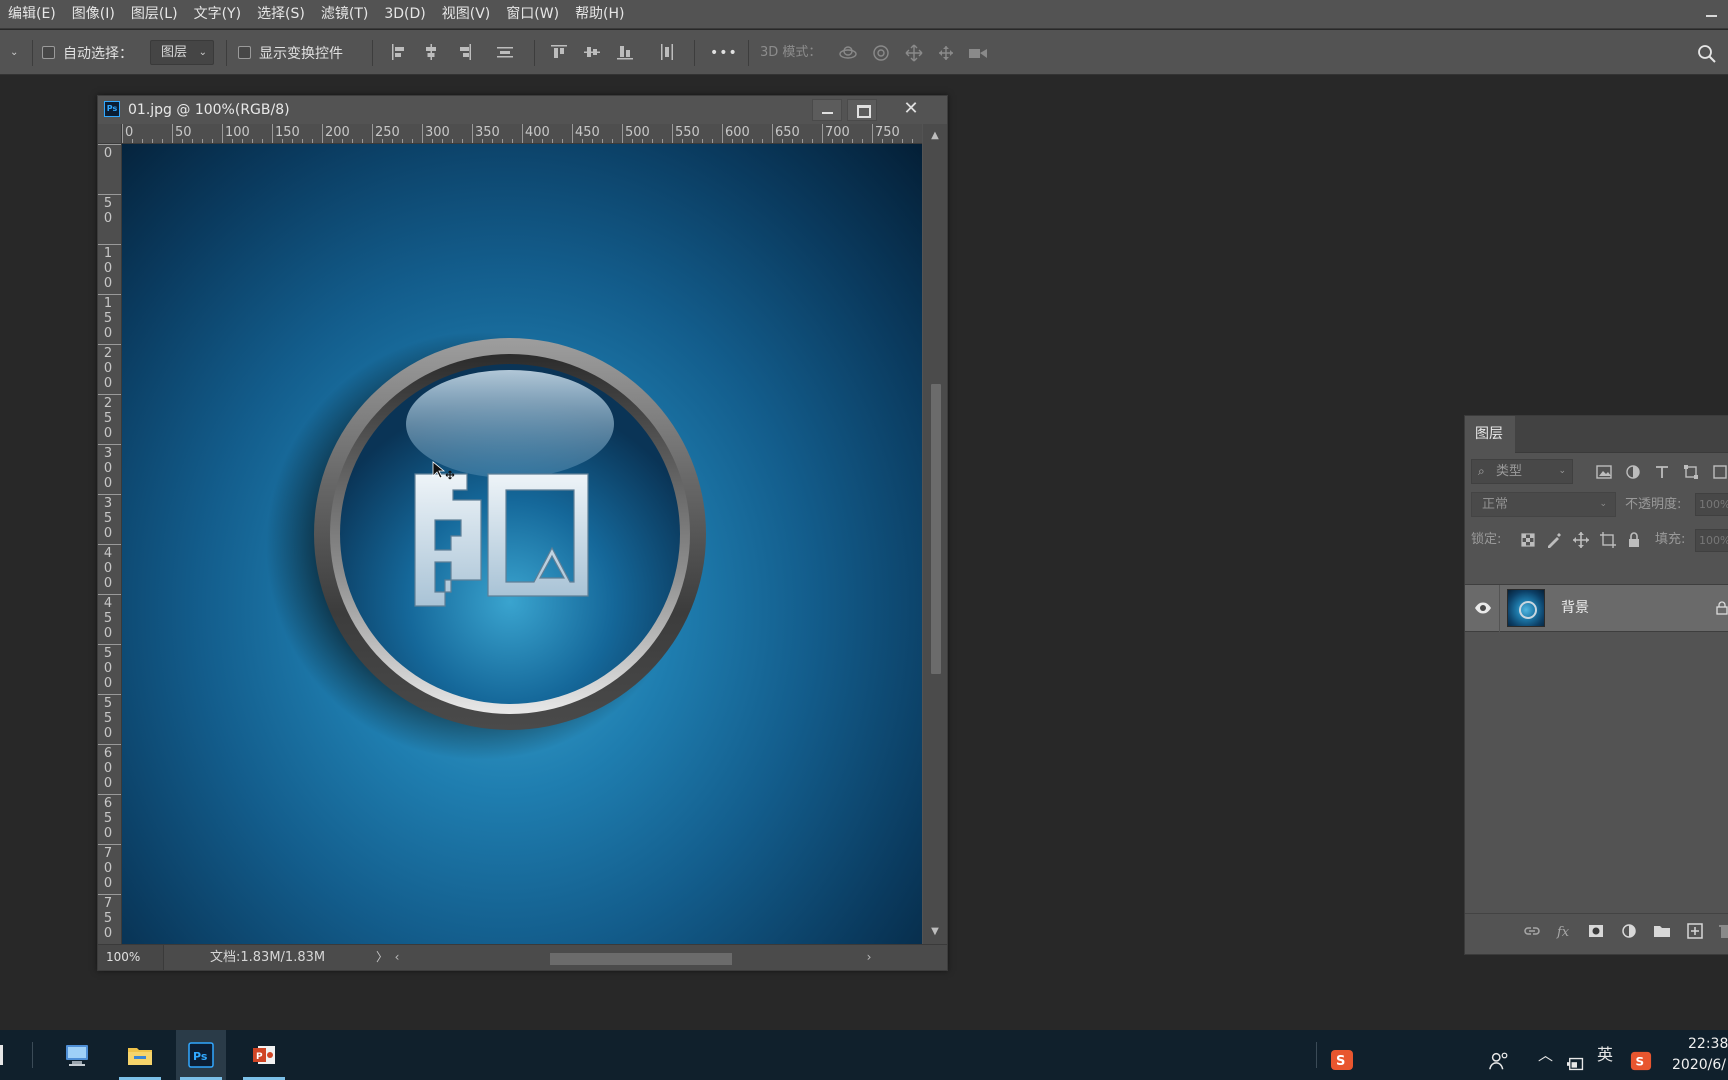 This screenshot has width=1728, height=1080. What do you see at coordinates (1581, 540) in the screenshot?
I see `lock-position-icon` at bounding box center [1581, 540].